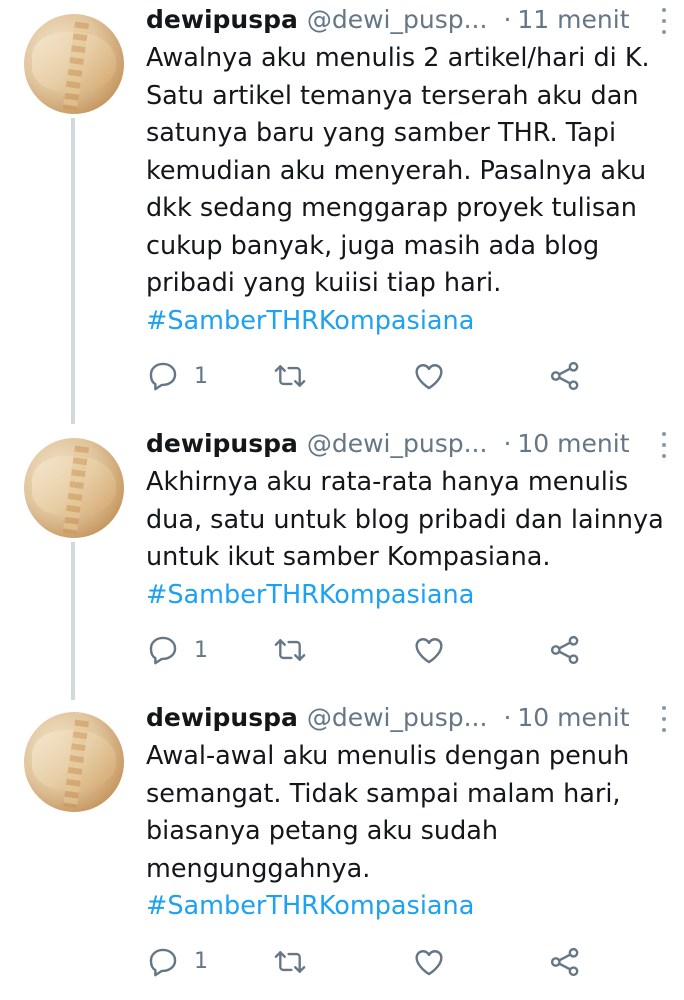  I want to click on tweet-text-line: cukup banyak, juga masih ada blog, so click(373, 245).